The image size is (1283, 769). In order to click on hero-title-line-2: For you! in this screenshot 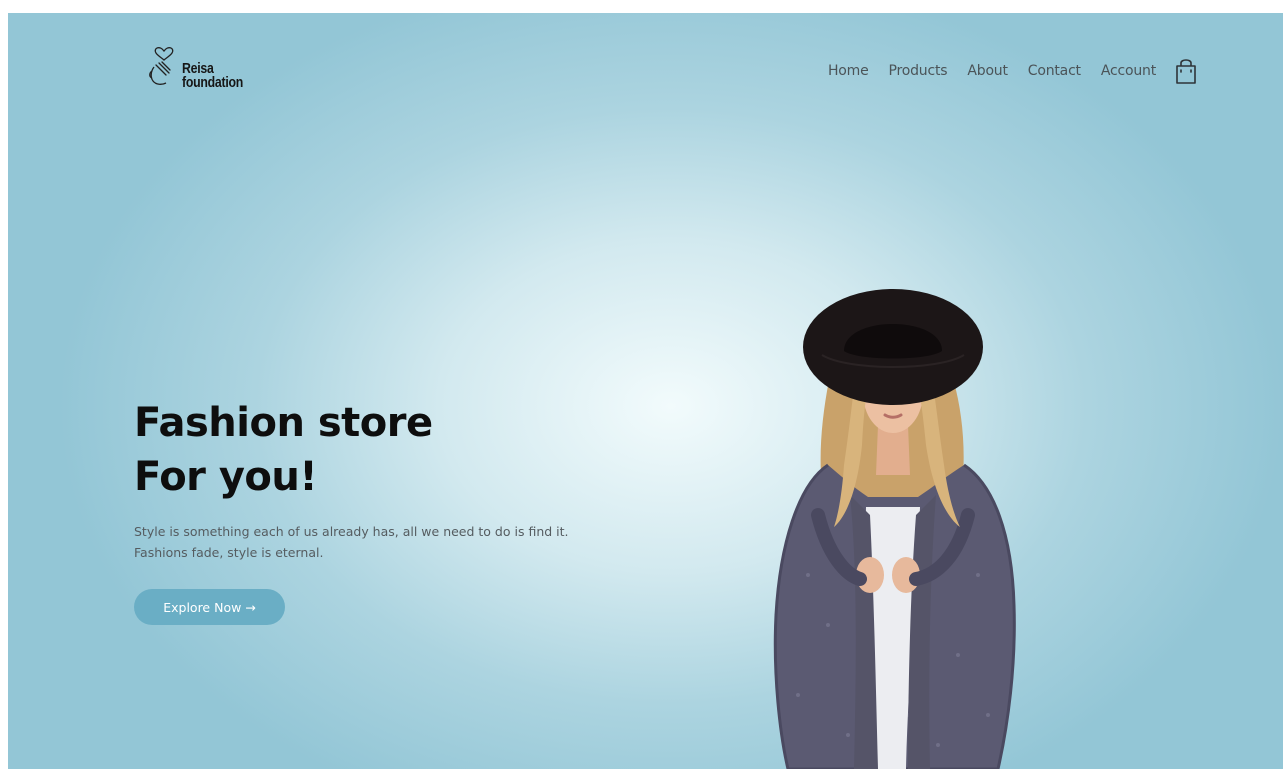, I will do `click(226, 477)`.